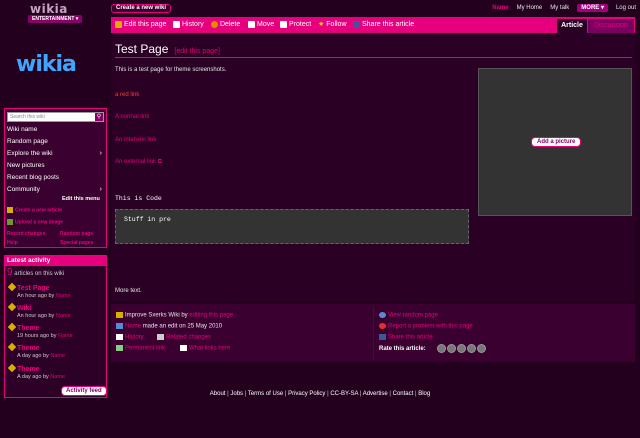 The height and width of the screenshot is (438, 640). What do you see at coordinates (55, 189) in the screenshot?
I see `nav-item-community: Community ›` at bounding box center [55, 189].